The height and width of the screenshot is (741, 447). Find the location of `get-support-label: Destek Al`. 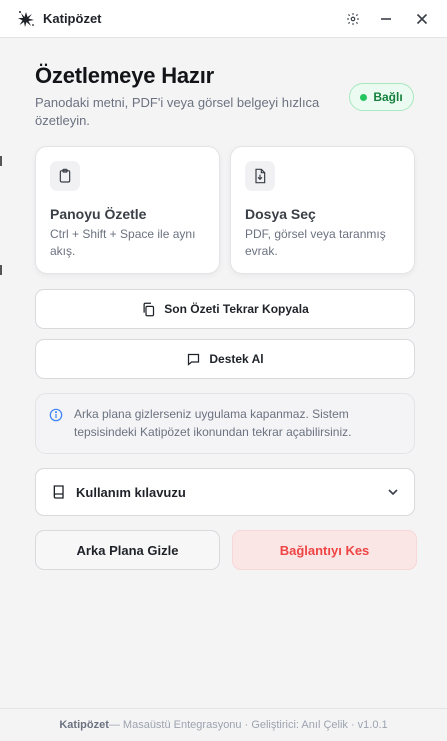

get-support-label: Destek Al is located at coordinates (236, 359).